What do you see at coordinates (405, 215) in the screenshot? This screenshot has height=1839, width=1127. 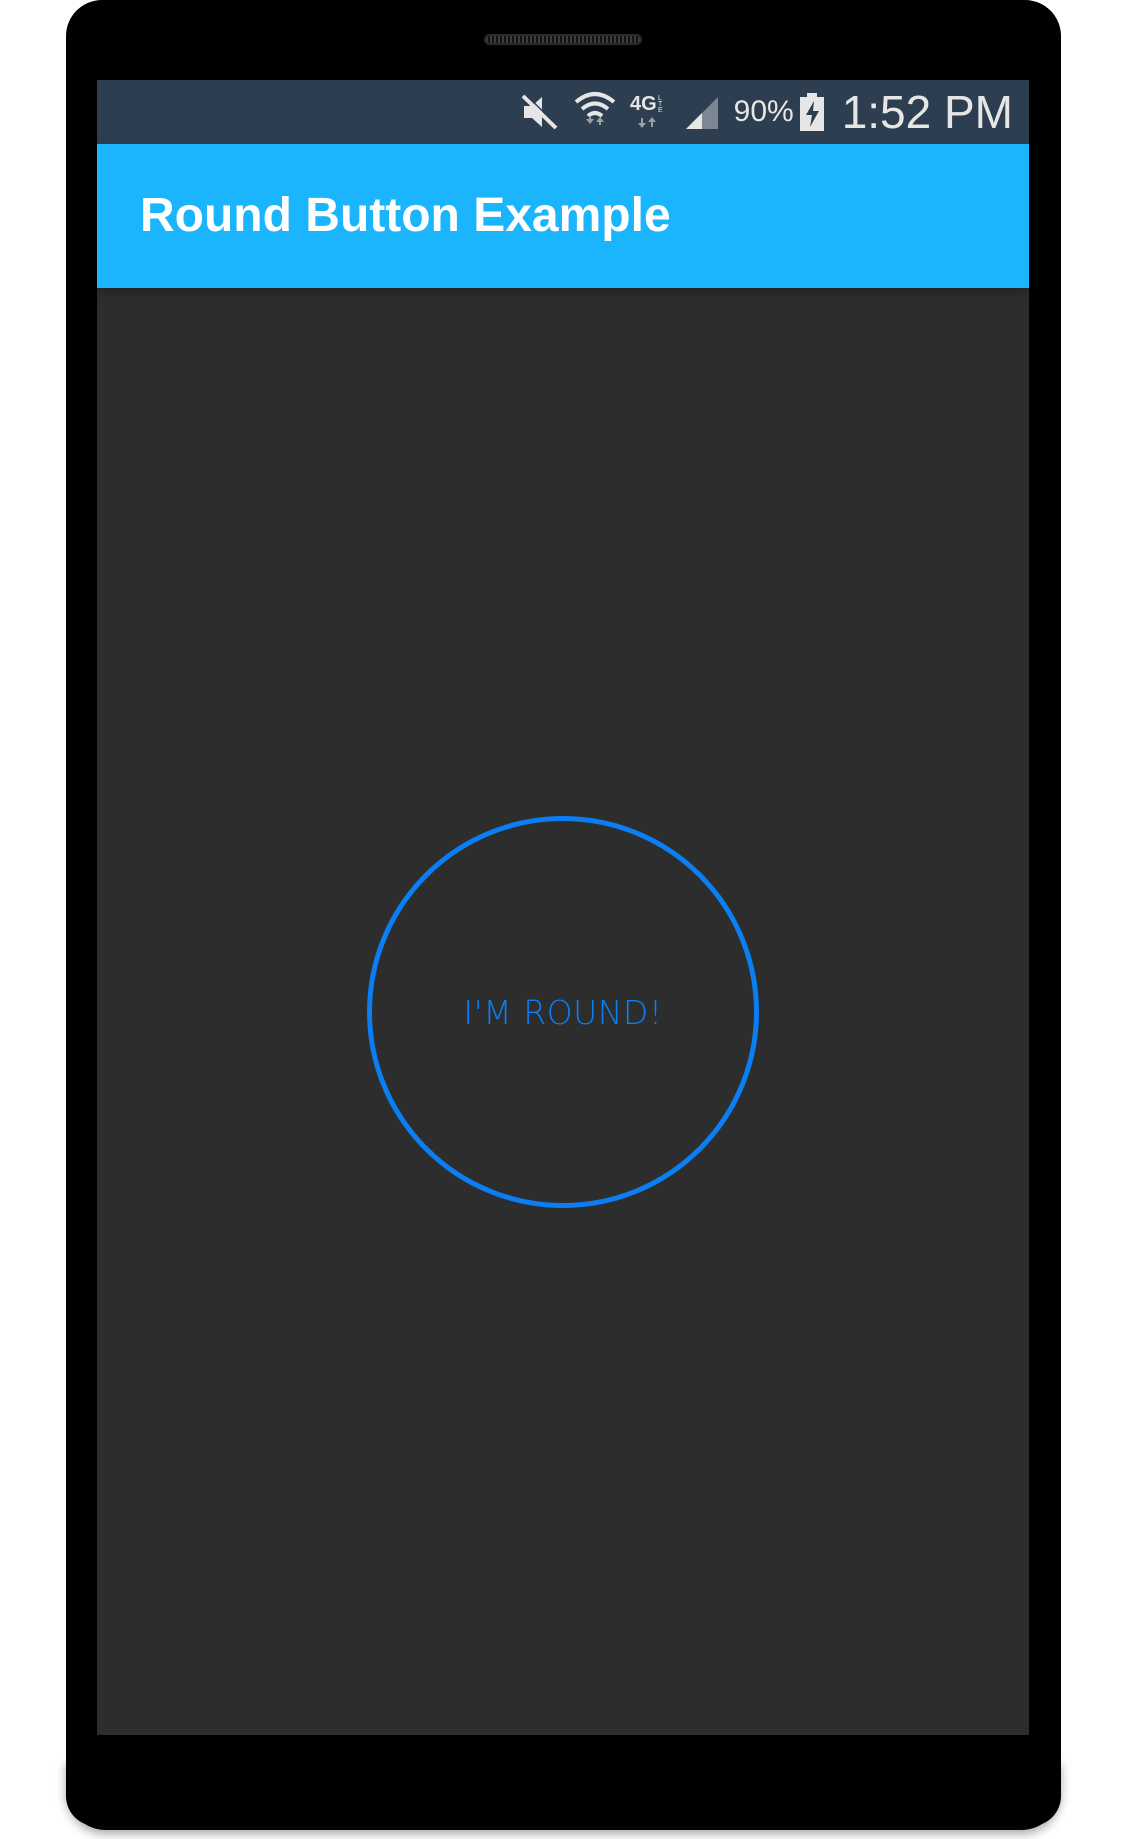 I see `page-title: Round Button Example` at bounding box center [405, 215].